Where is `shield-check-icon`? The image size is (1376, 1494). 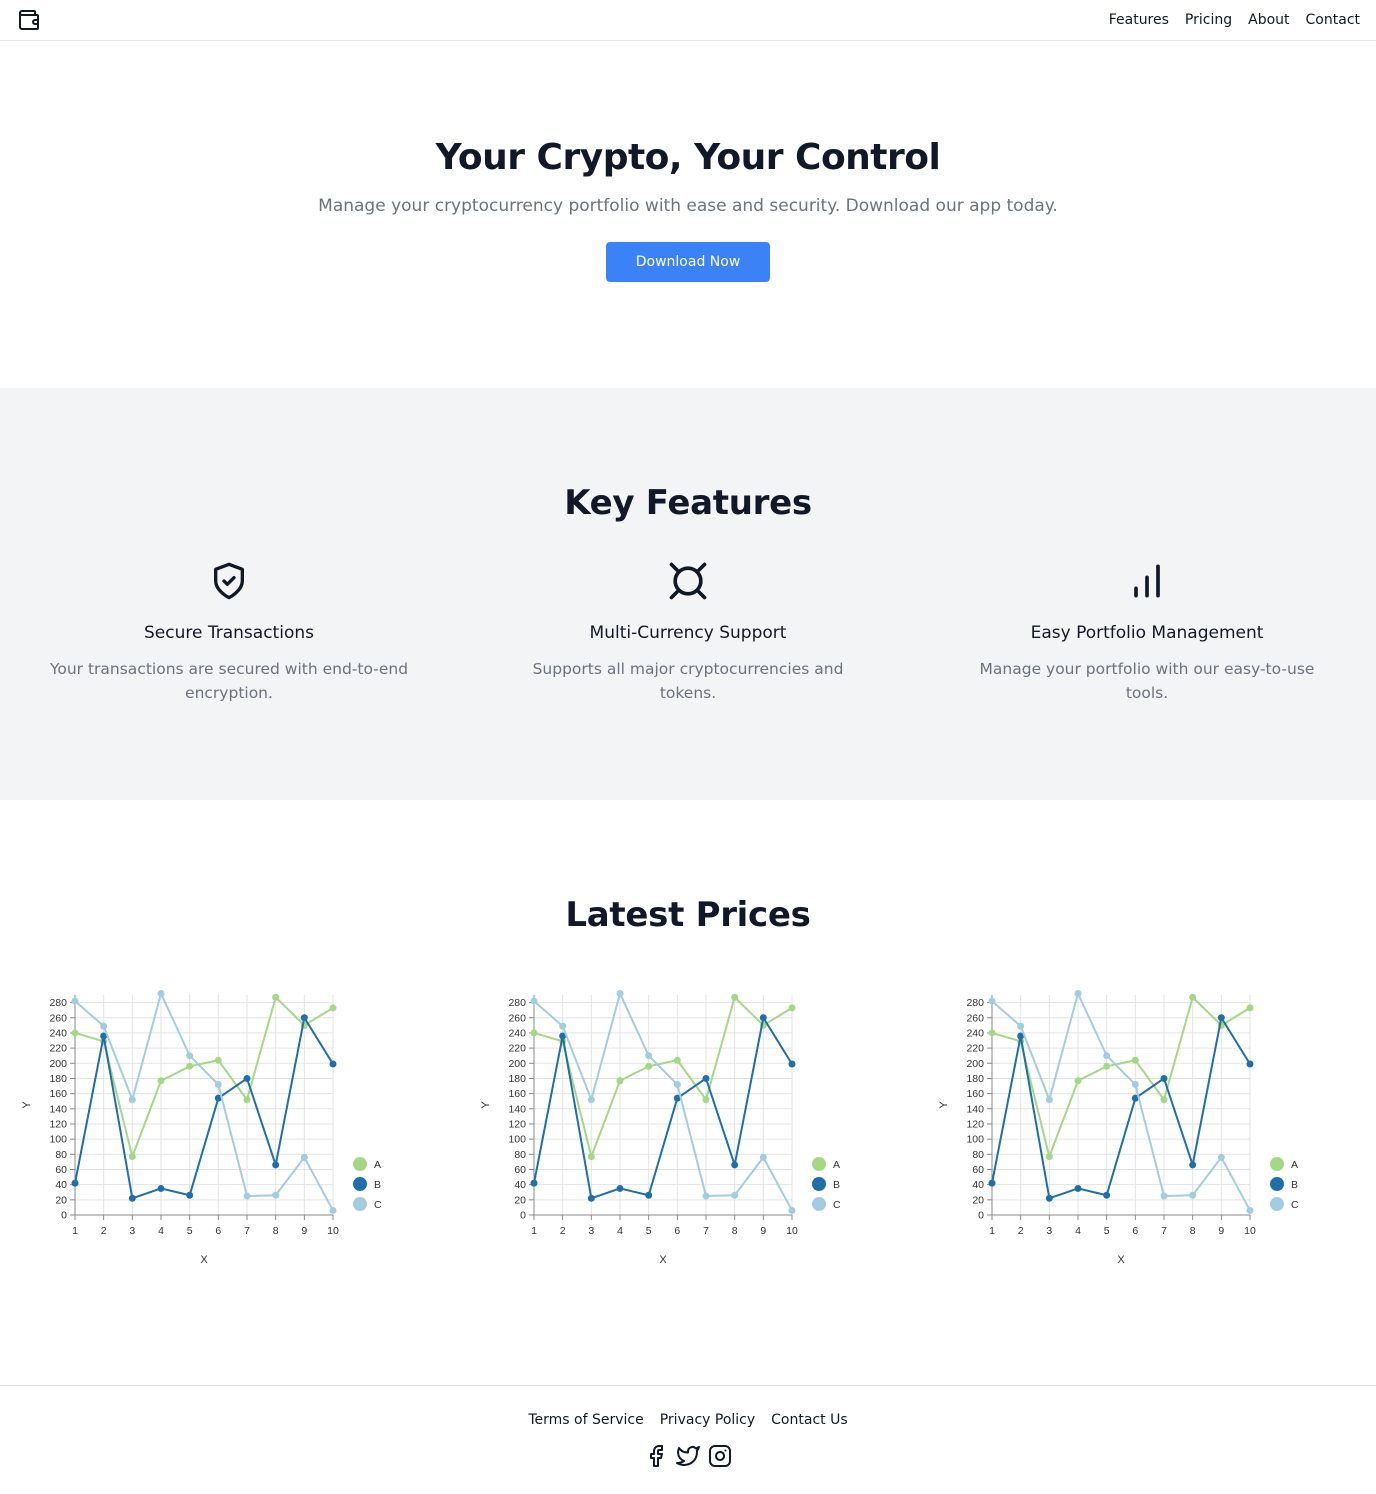 shield-check-icon is located at coordinates (229, 581).